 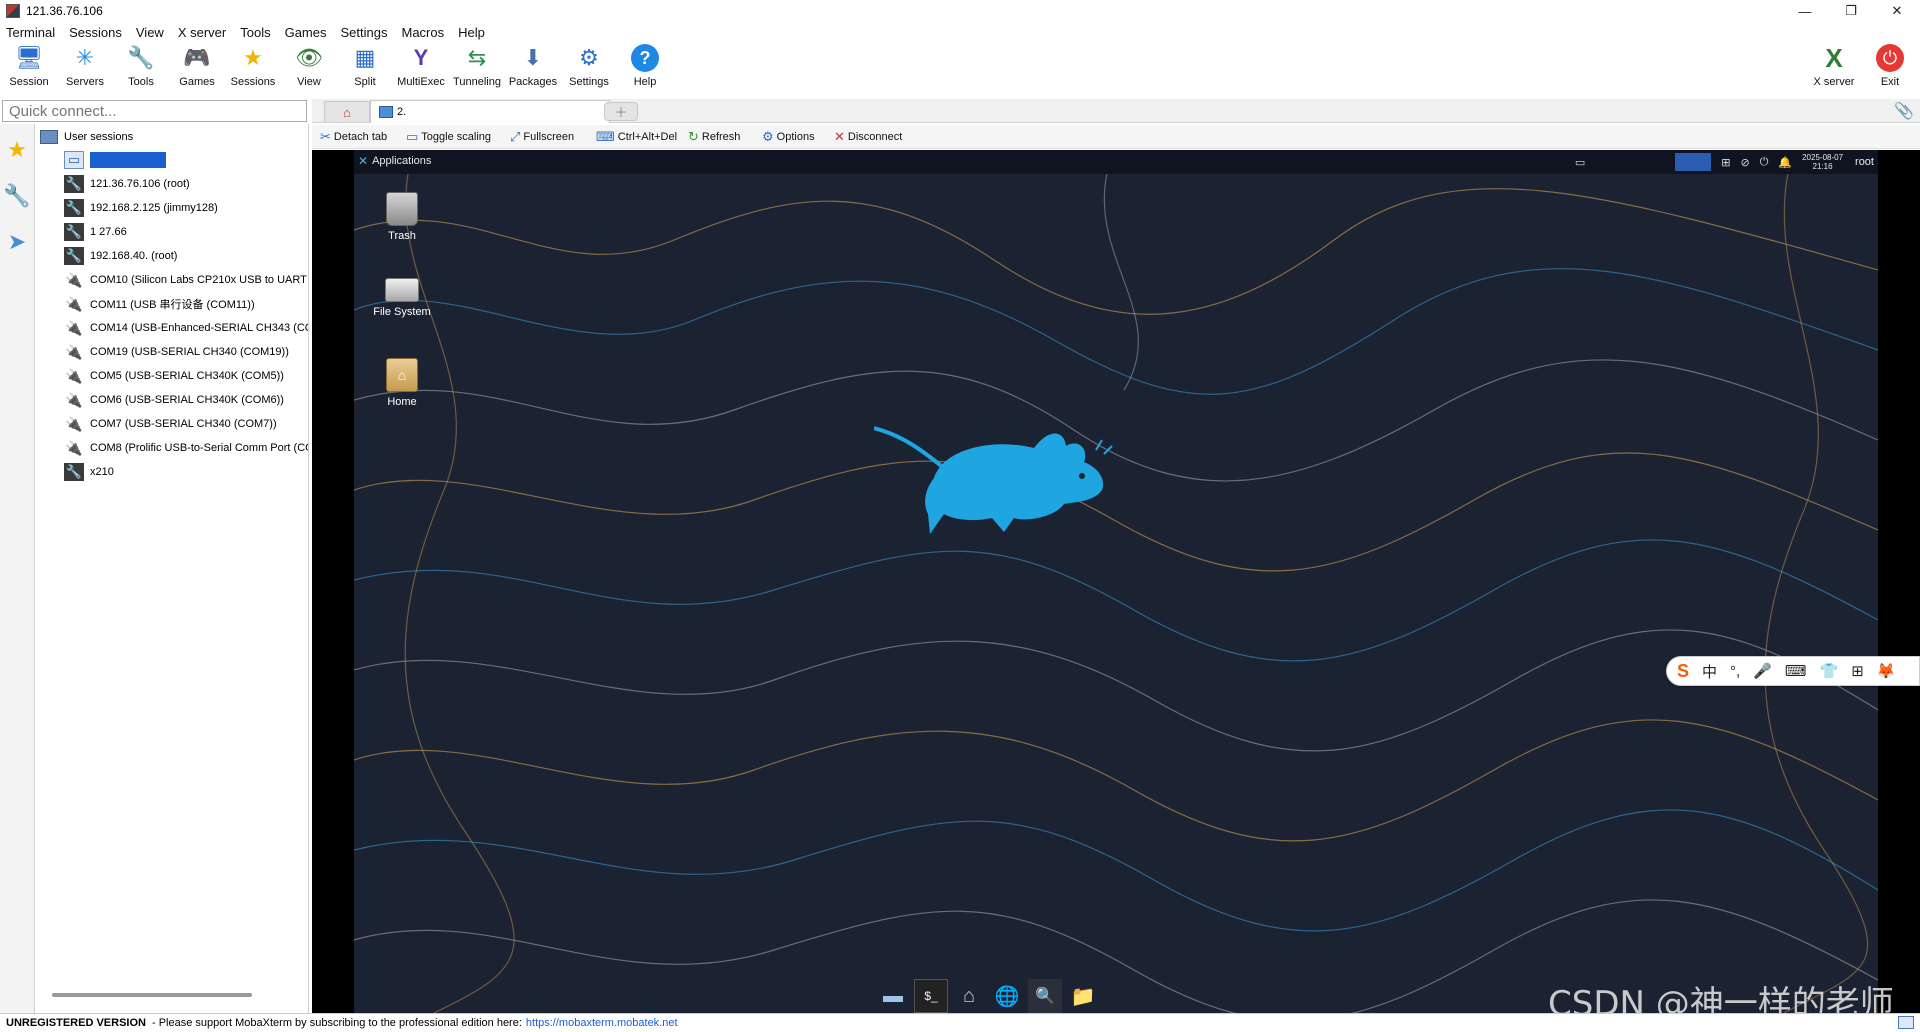 What do you see at coordinates (1683, 671) in the screenshot?
I see `sogou-logo-icon: S` at bounding box center [1683, 671].